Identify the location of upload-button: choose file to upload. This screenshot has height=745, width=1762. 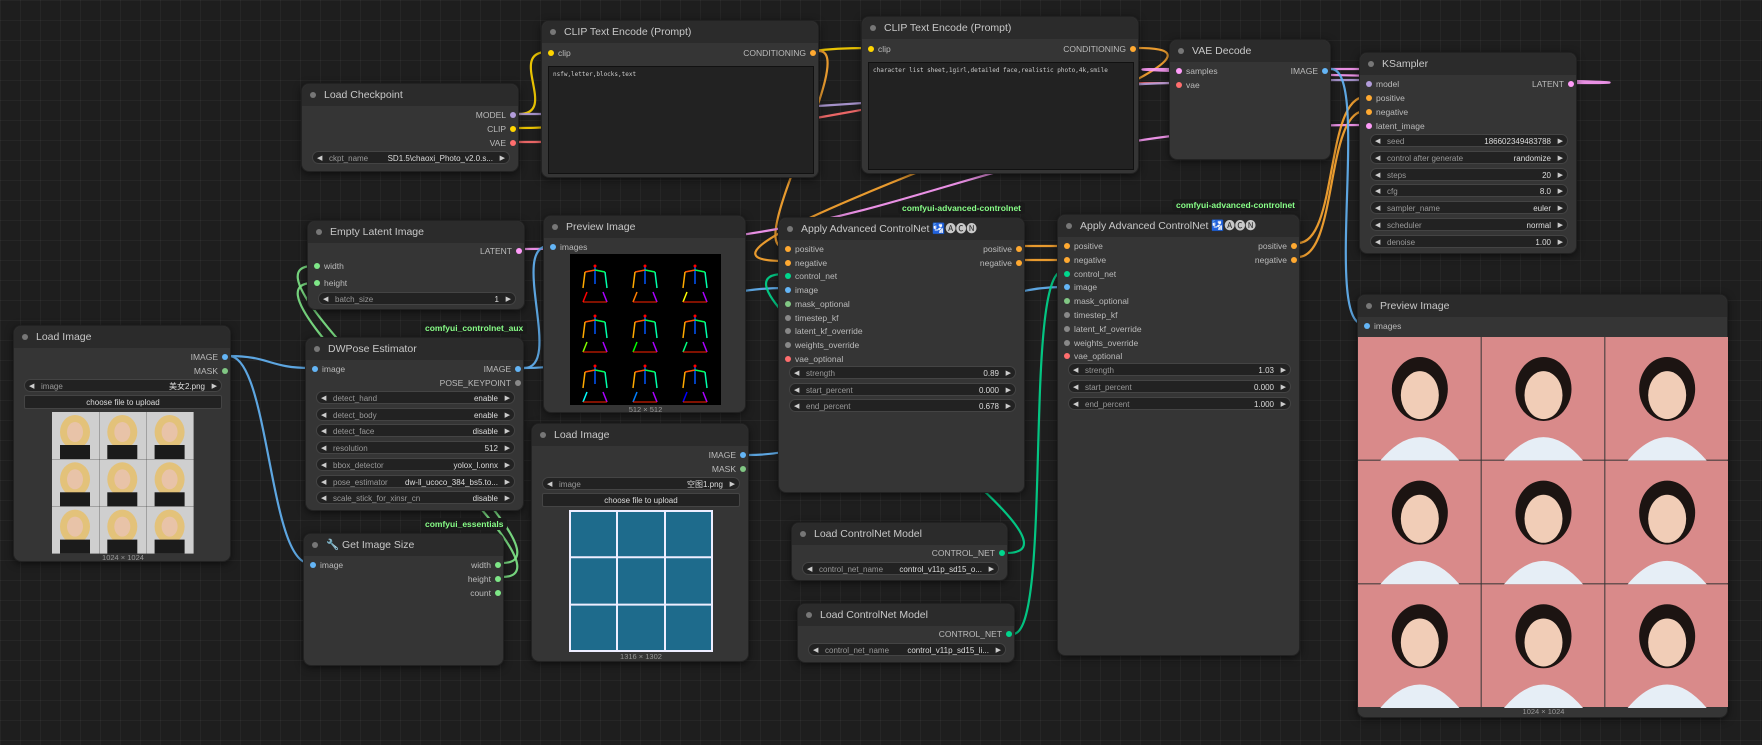
(123, 402).